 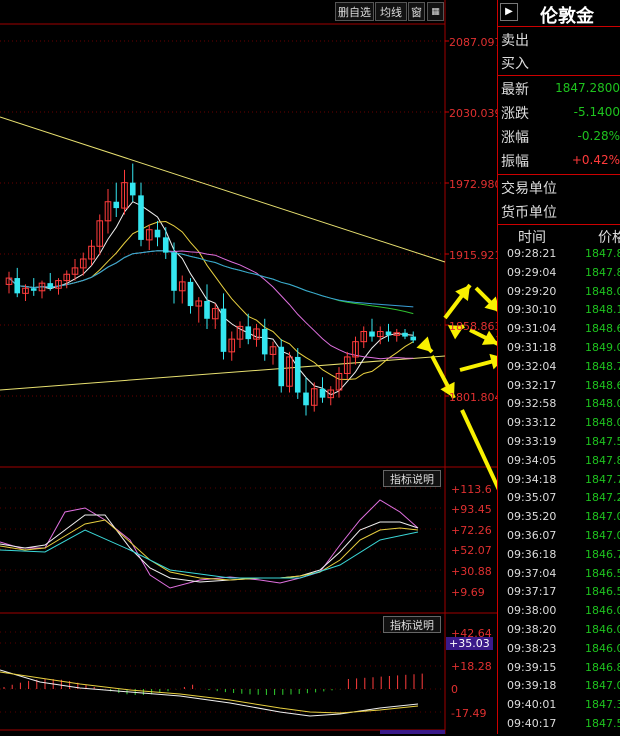 What do you see at coordinates (559, 576) in the screenshot?
I see `tick-row: 09:37:04 1846.5` at bounding box center [559, 576].